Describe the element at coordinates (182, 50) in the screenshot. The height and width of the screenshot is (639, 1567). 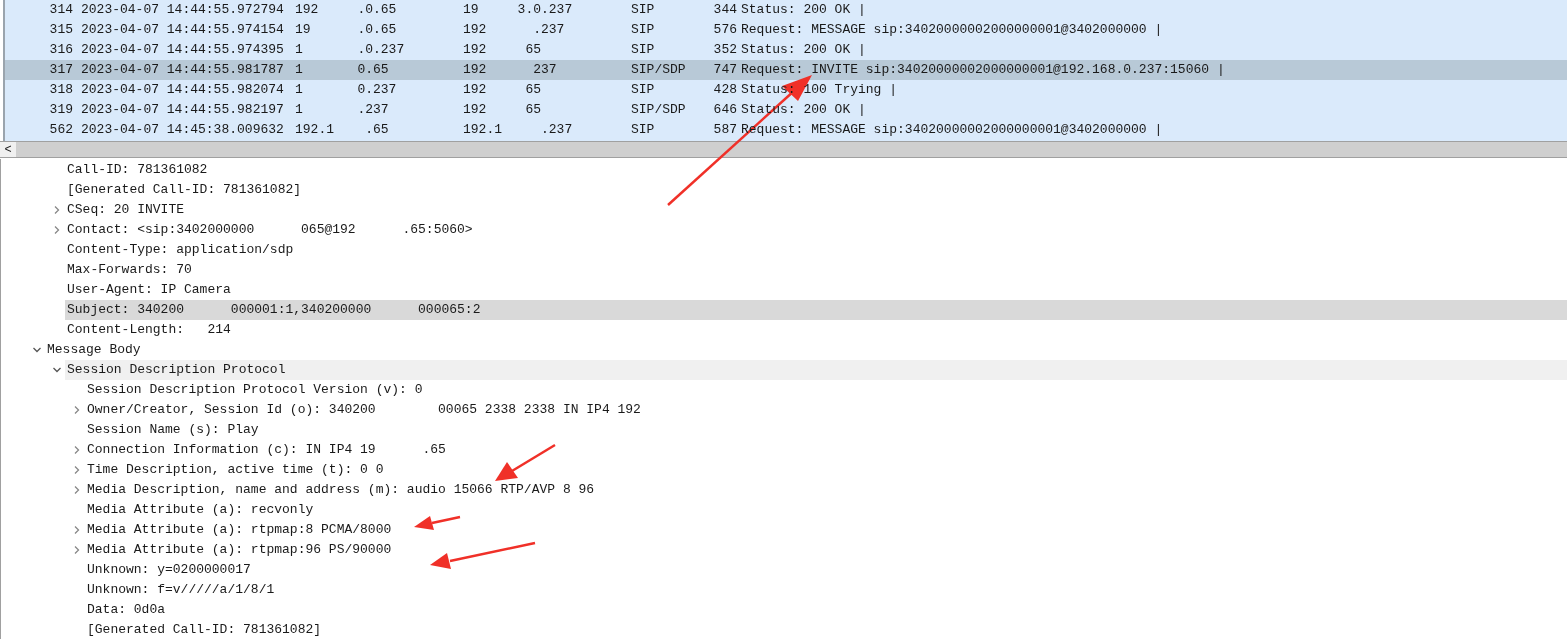
I see `table-cell-text: 2023-04-07 14:44:55.974395` at that location.